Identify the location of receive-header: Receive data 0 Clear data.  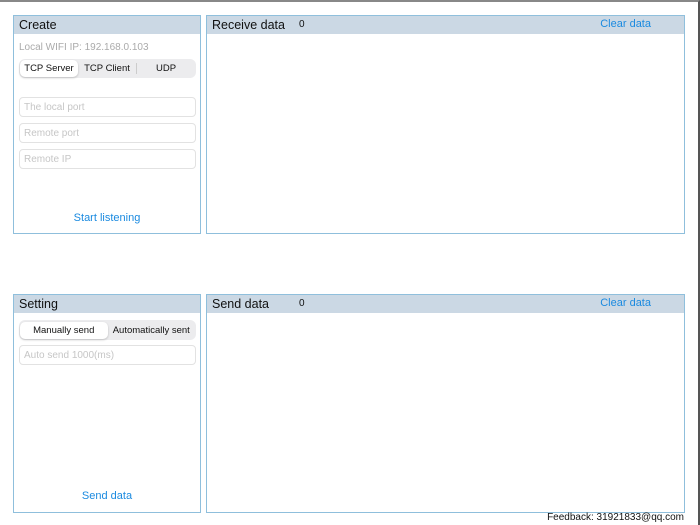
(445, 25).